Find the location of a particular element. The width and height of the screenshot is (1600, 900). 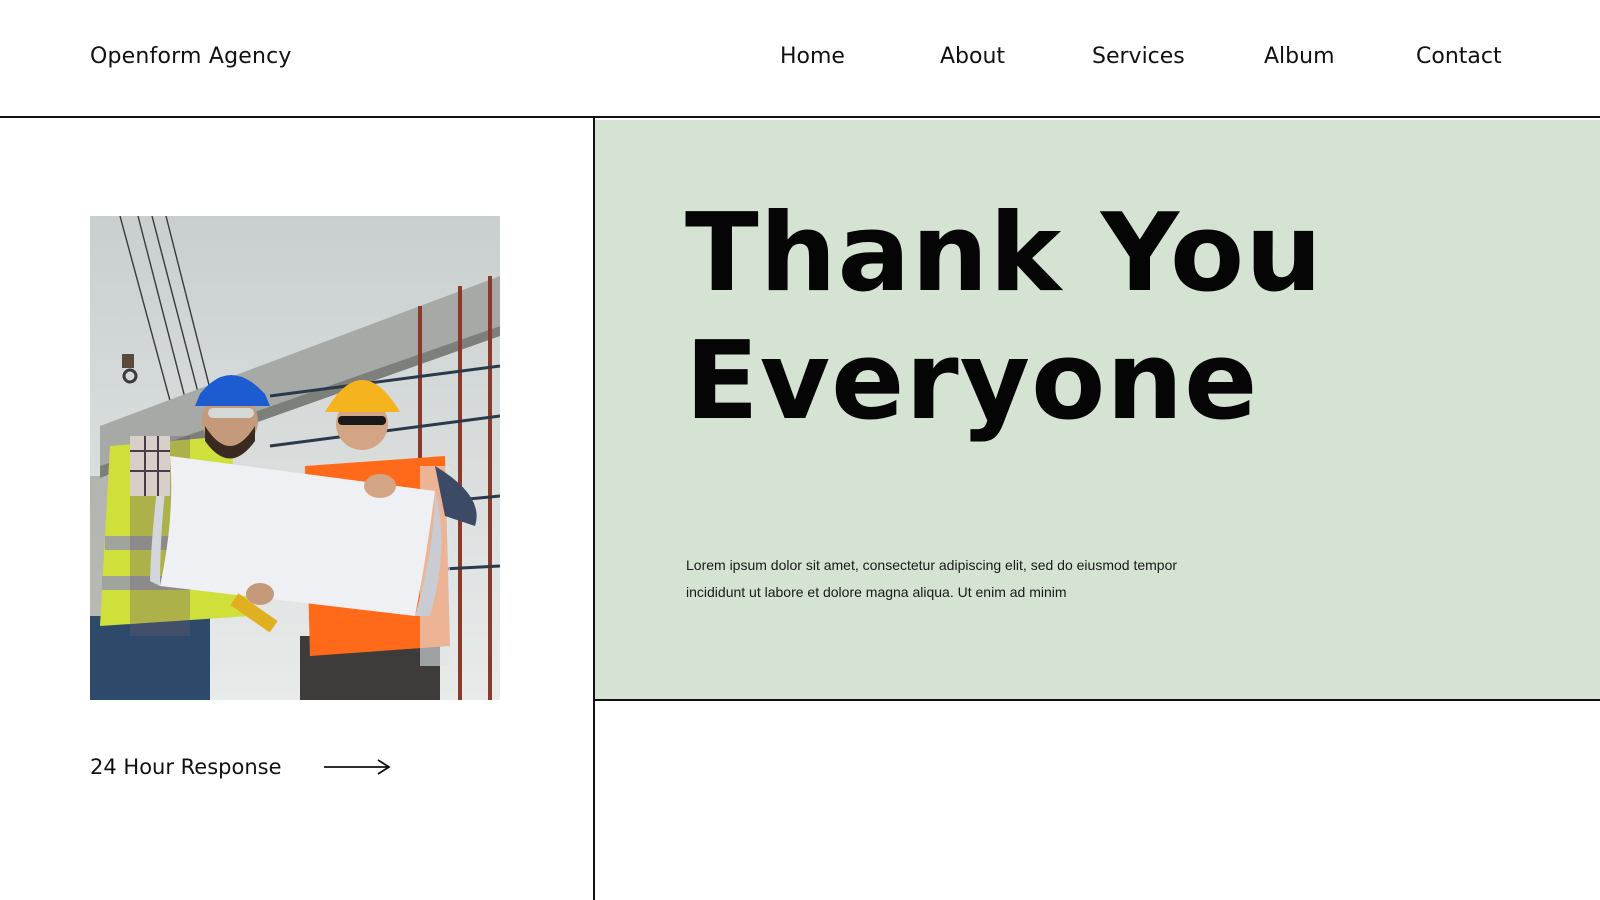

response-cta-label: 24 Hour Response is located at coordinates (186, 767).